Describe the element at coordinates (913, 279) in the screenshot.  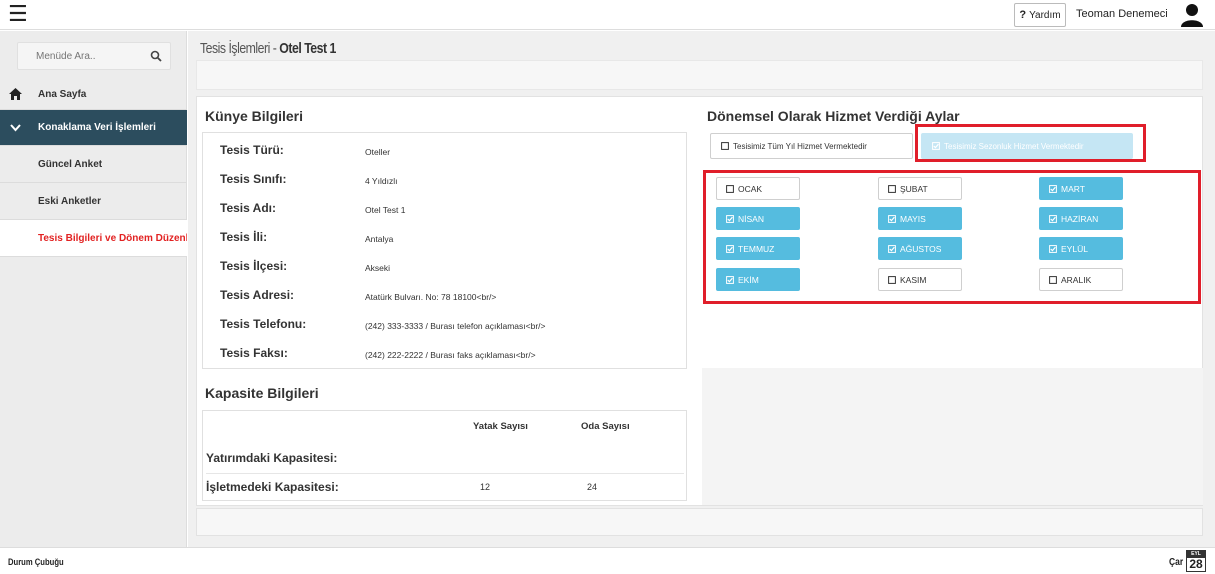
I see `month-label: KASIM` at that location.